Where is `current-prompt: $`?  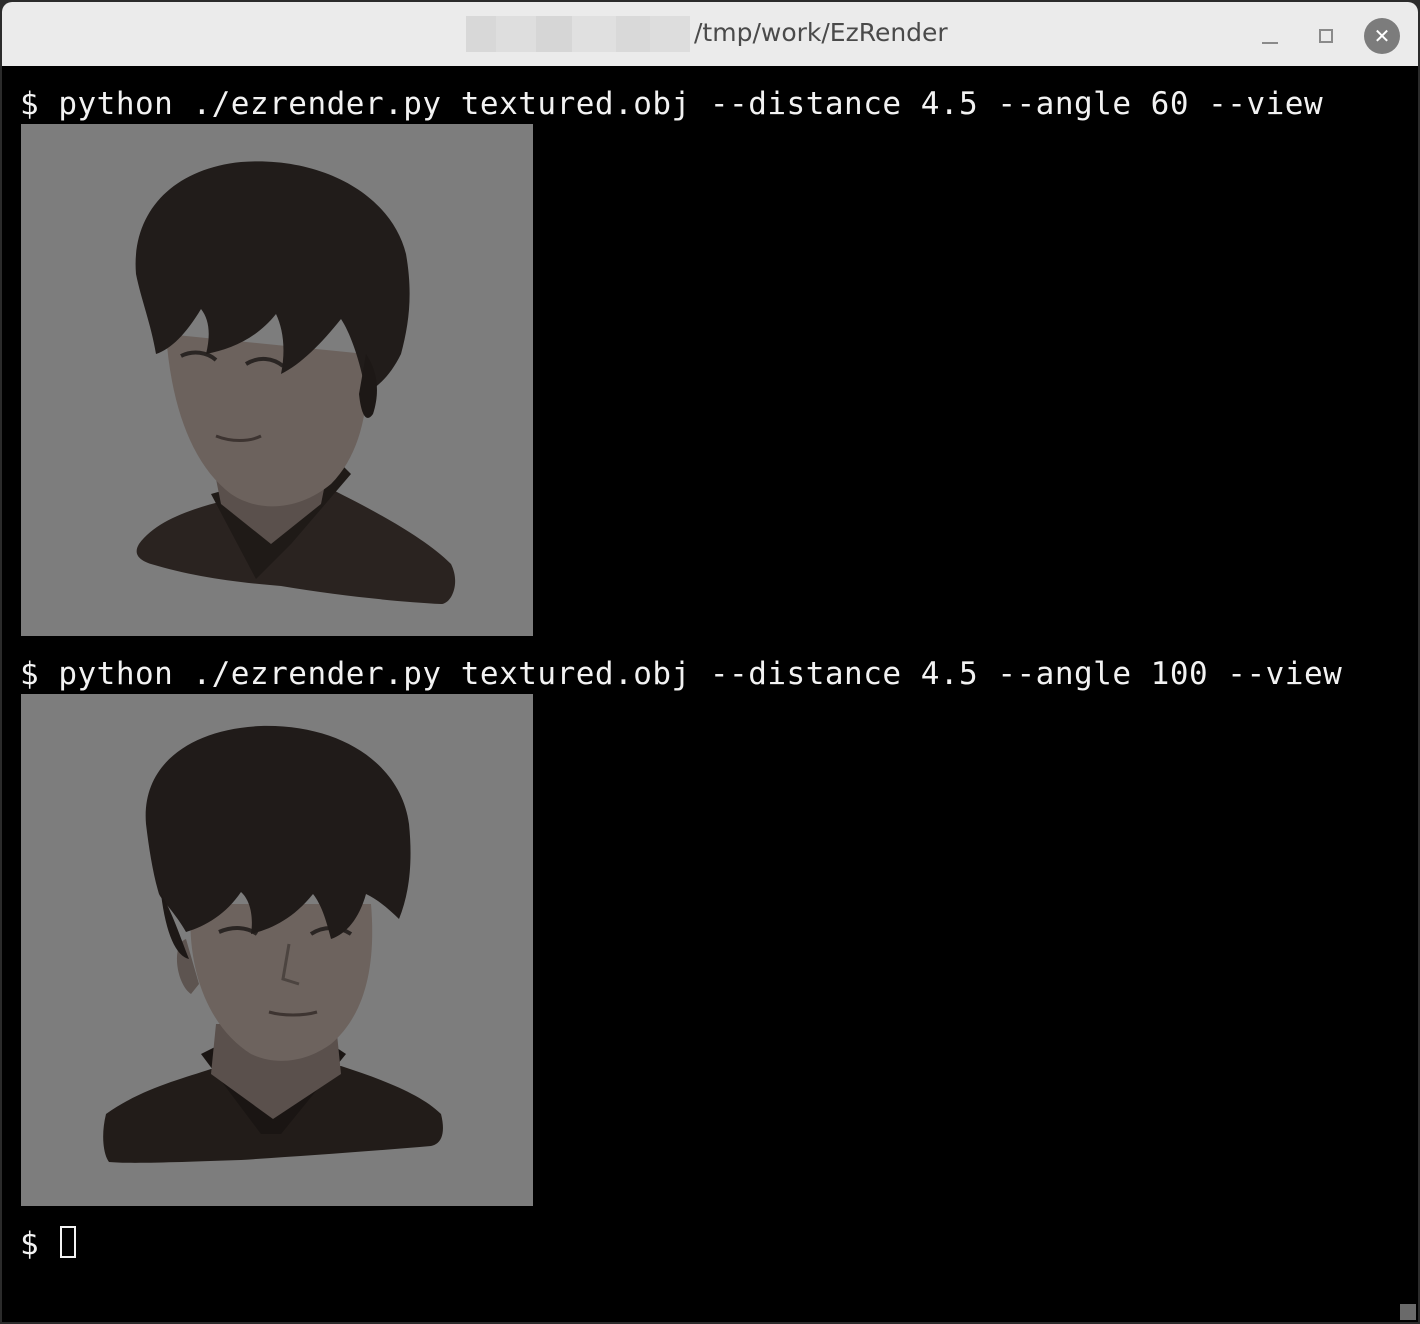 current-prompt: $ is located at coordinates (30, 1244).